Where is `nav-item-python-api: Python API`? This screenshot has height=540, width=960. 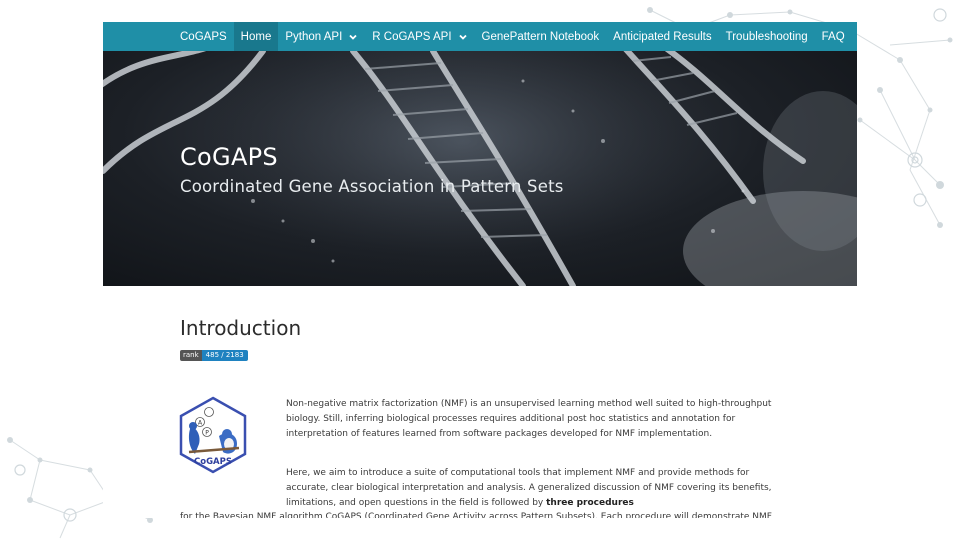
nav-item-python-api: Python API is located at coordinates (321, 36).